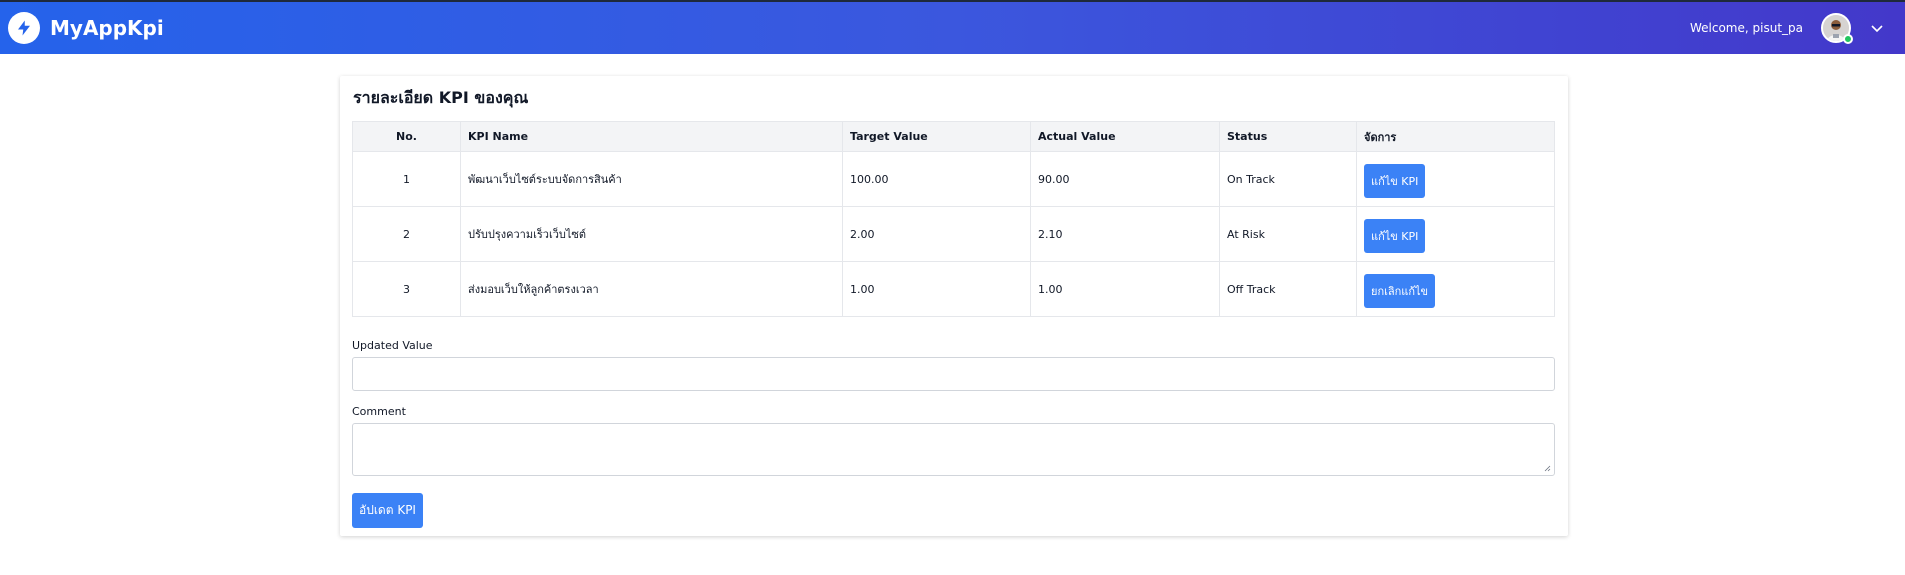  What do you see at coordinates (1288, 136) in the screenshot?
I see `header-status: Status` at bounding box center [1288, 136].